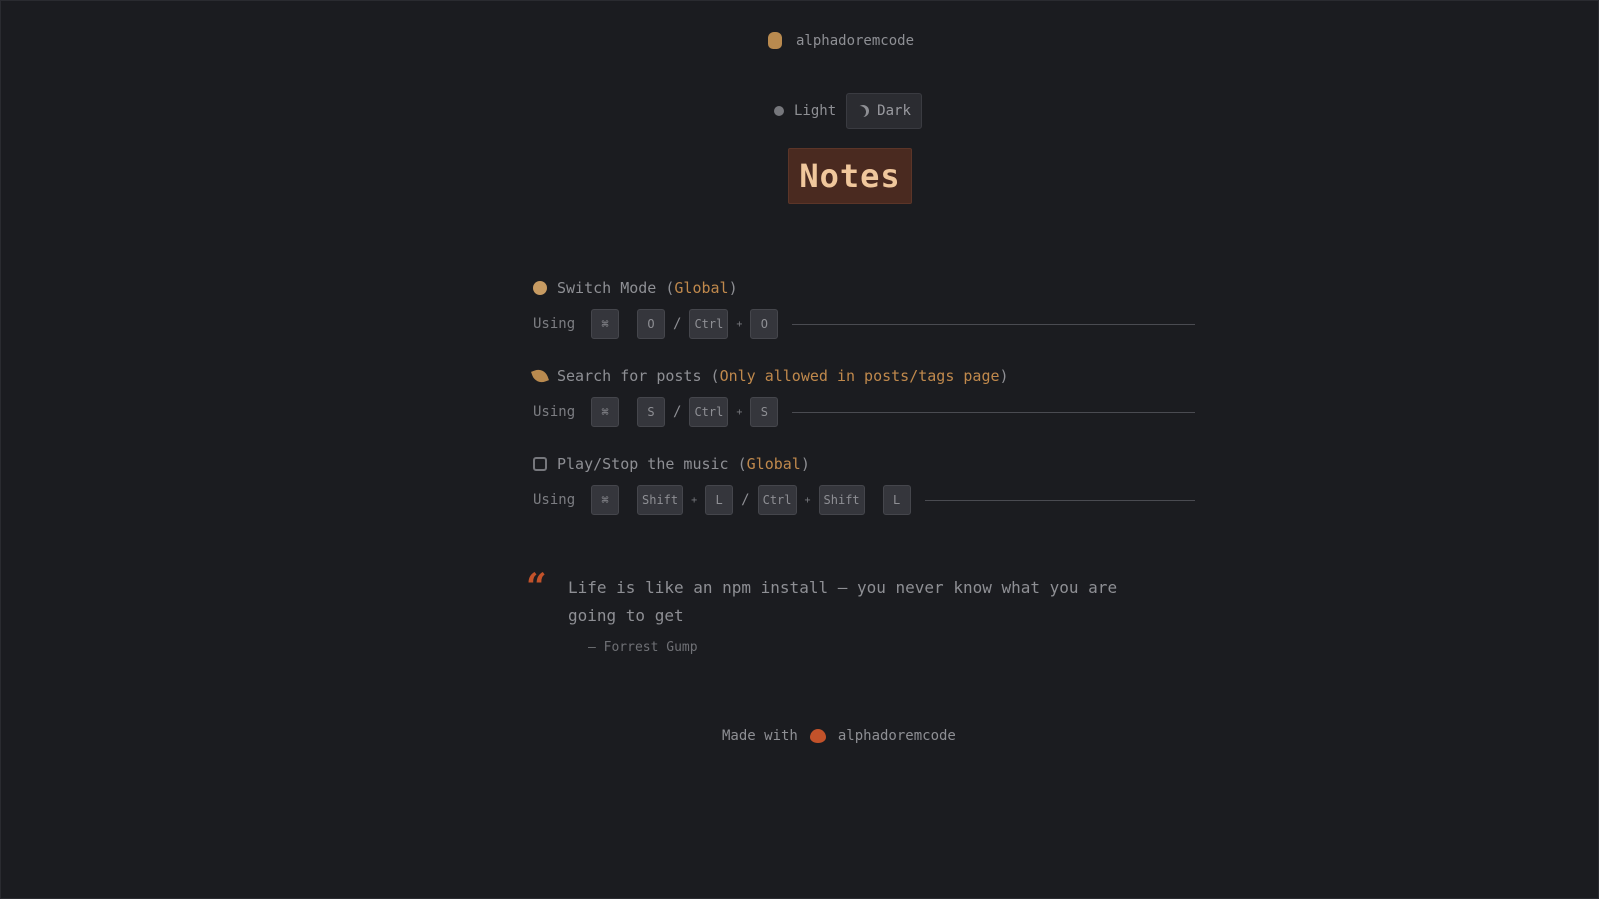  Describe the element at coordinates (643, 647) in the screenshot. I see `quote-author: — Forrest Gump` at that location.